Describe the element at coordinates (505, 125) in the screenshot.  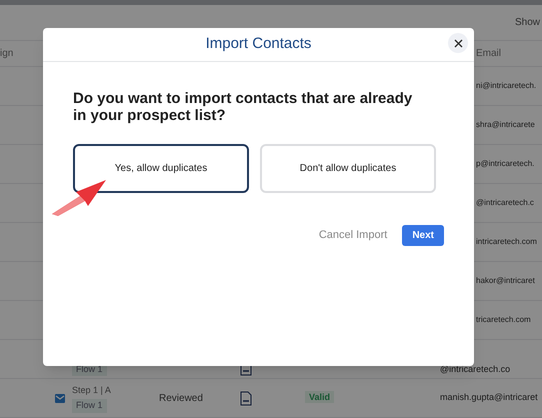
I see `email-cell: shra@intricarete` at that location.